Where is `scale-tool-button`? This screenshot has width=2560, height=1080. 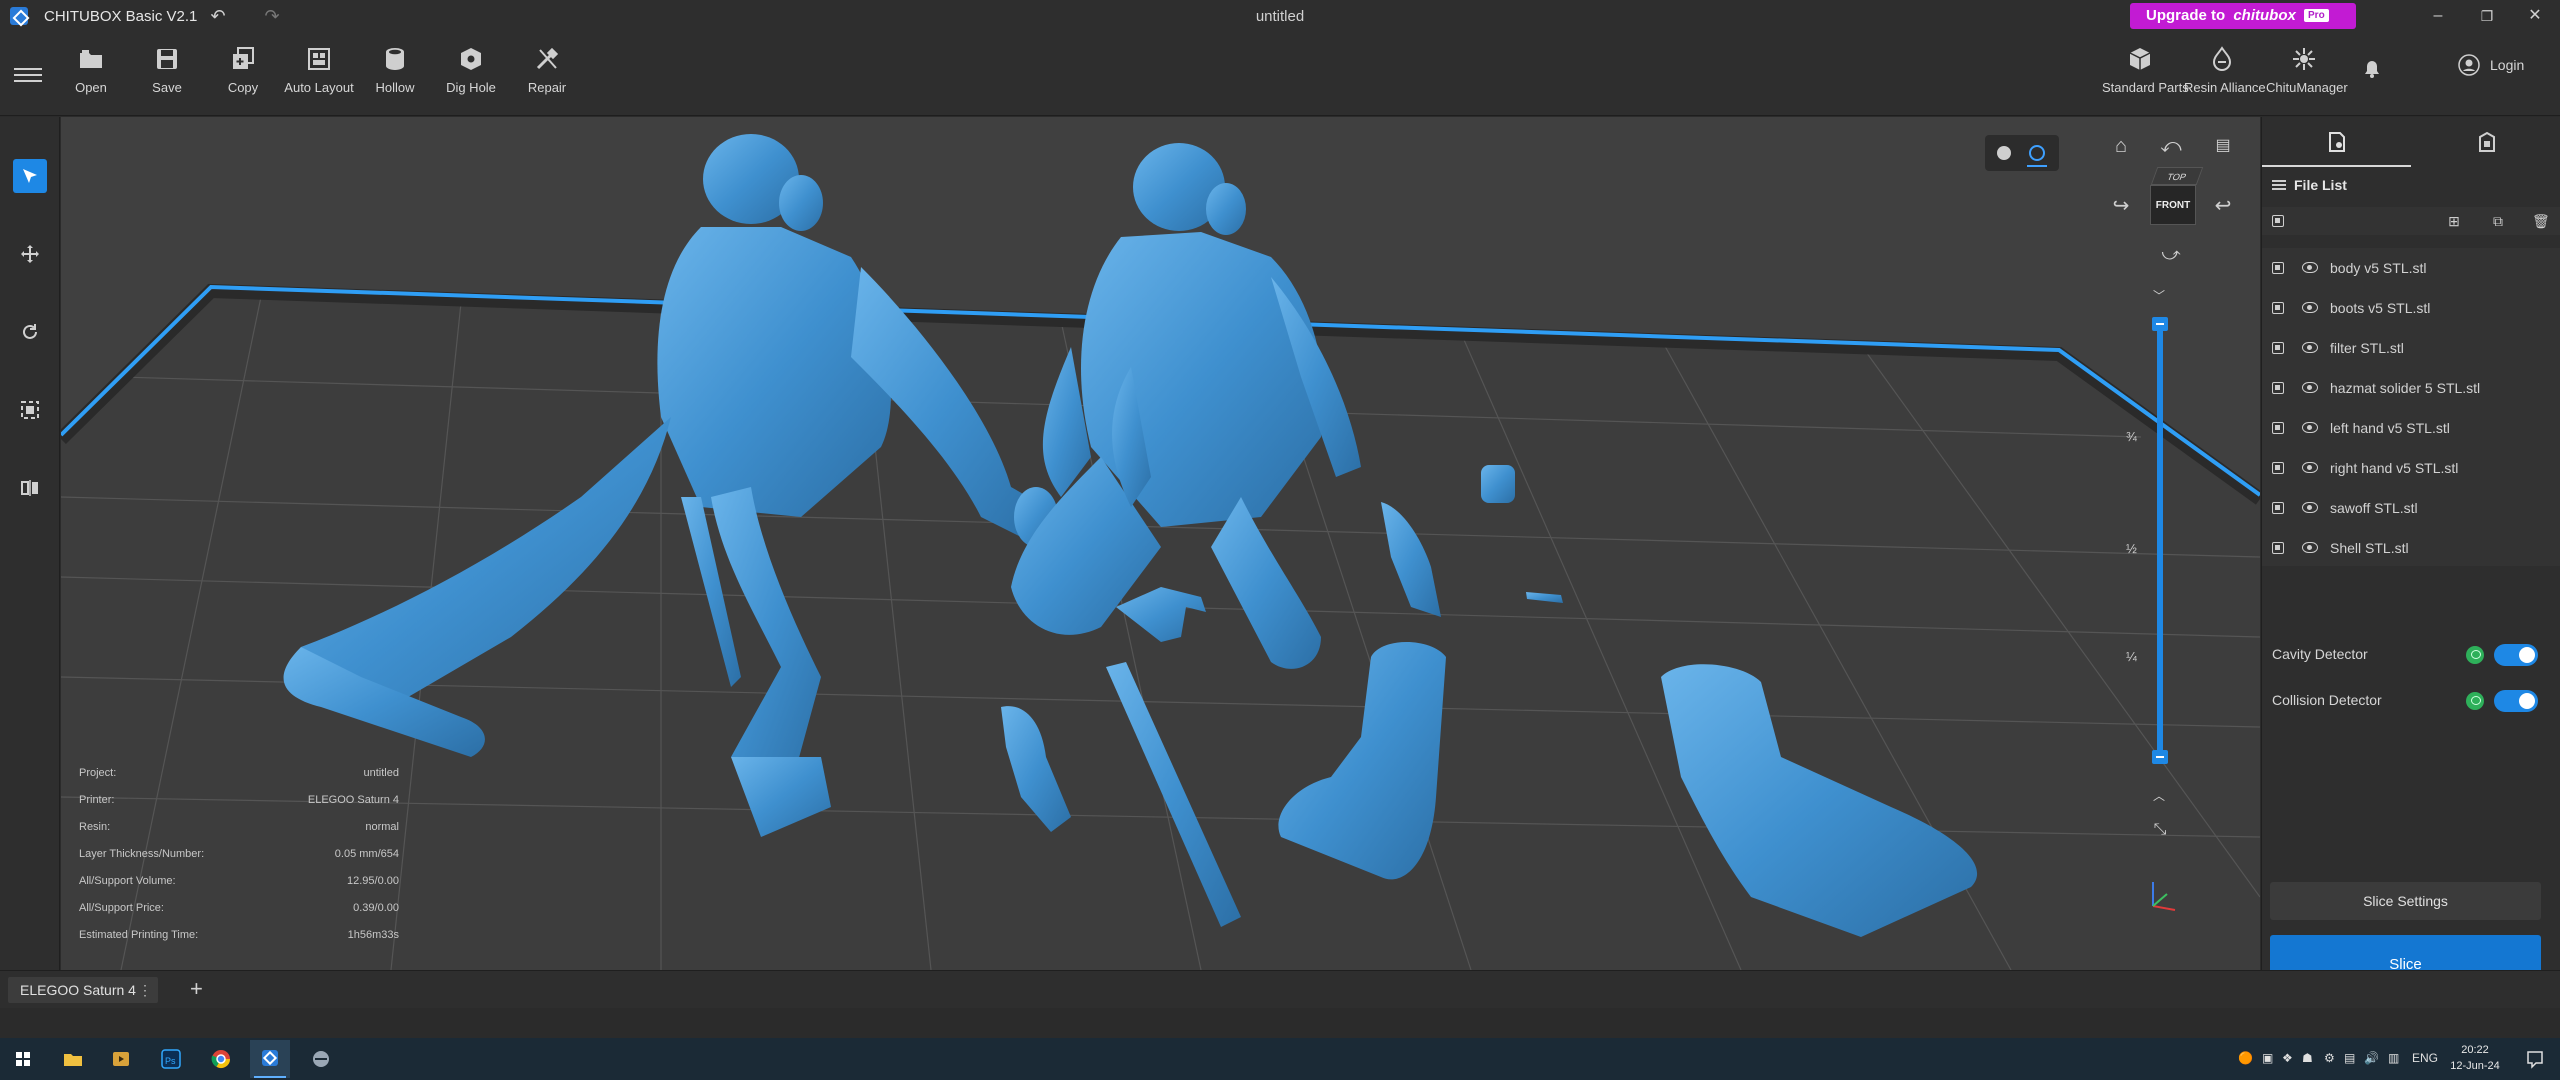 scale-tool-button is located at coordinates (30, 410).